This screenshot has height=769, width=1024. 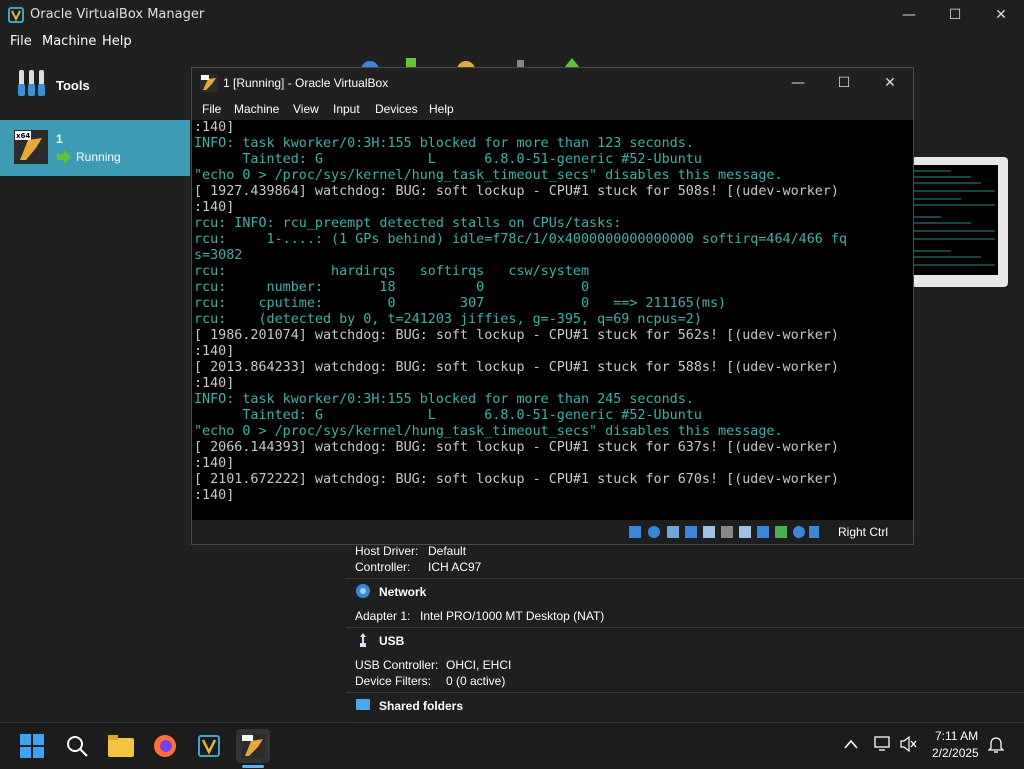 What do you see at coordinates (909, 15) in the screenshot?
I see `minimize-button: —` at bounding box center [909, 15].